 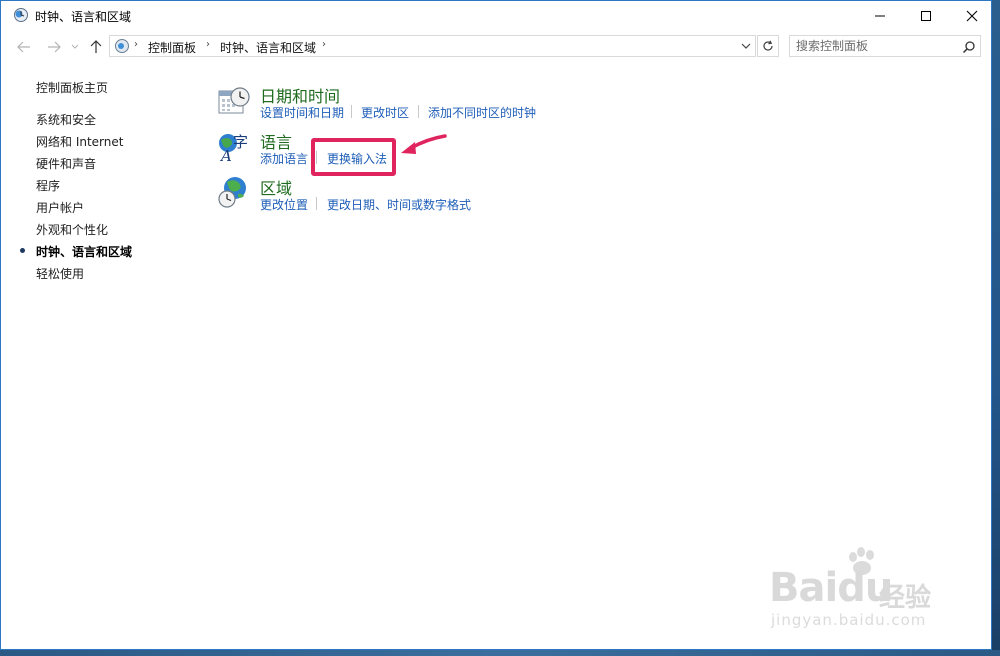 I want to click on up-arrow-icon, so click(x=96, y=46).